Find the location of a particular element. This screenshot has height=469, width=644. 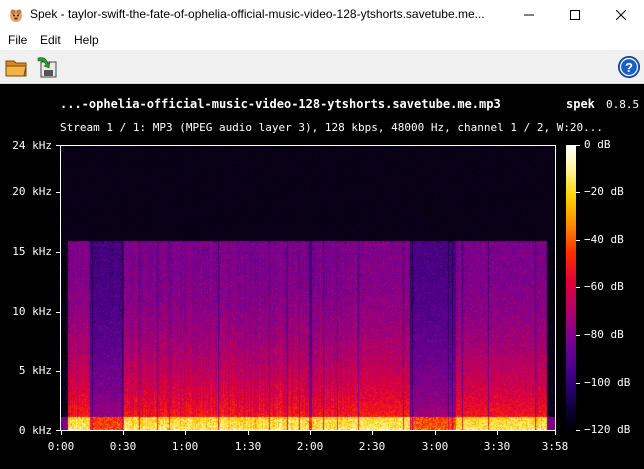

x-tick-label: 3:30 is located at coordinates (497, 446).